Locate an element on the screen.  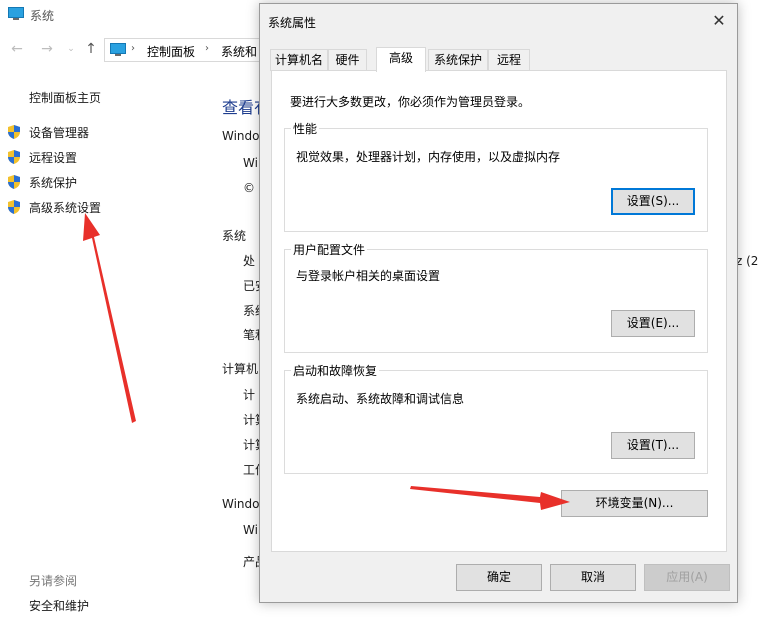
control-panel-icon is located at coordinates (118, 49).